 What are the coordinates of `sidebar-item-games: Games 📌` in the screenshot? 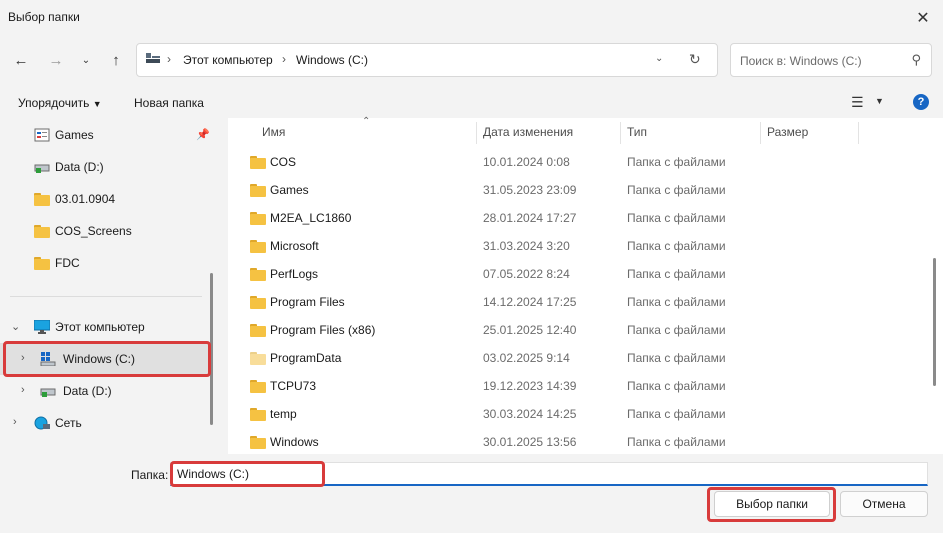 It's located at (106, 135).